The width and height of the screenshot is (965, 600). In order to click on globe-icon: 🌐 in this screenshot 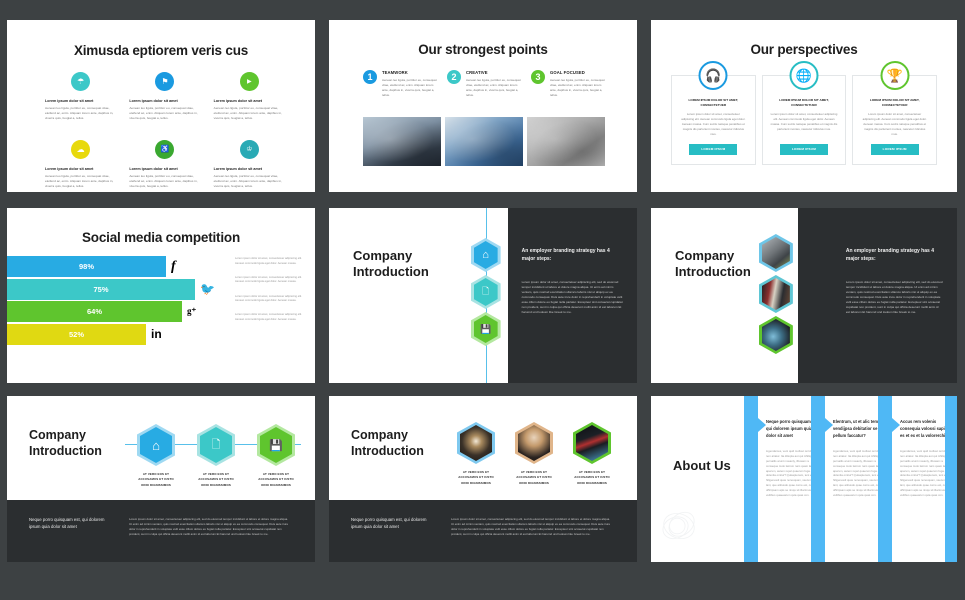, I will do `click(804, 75)`.